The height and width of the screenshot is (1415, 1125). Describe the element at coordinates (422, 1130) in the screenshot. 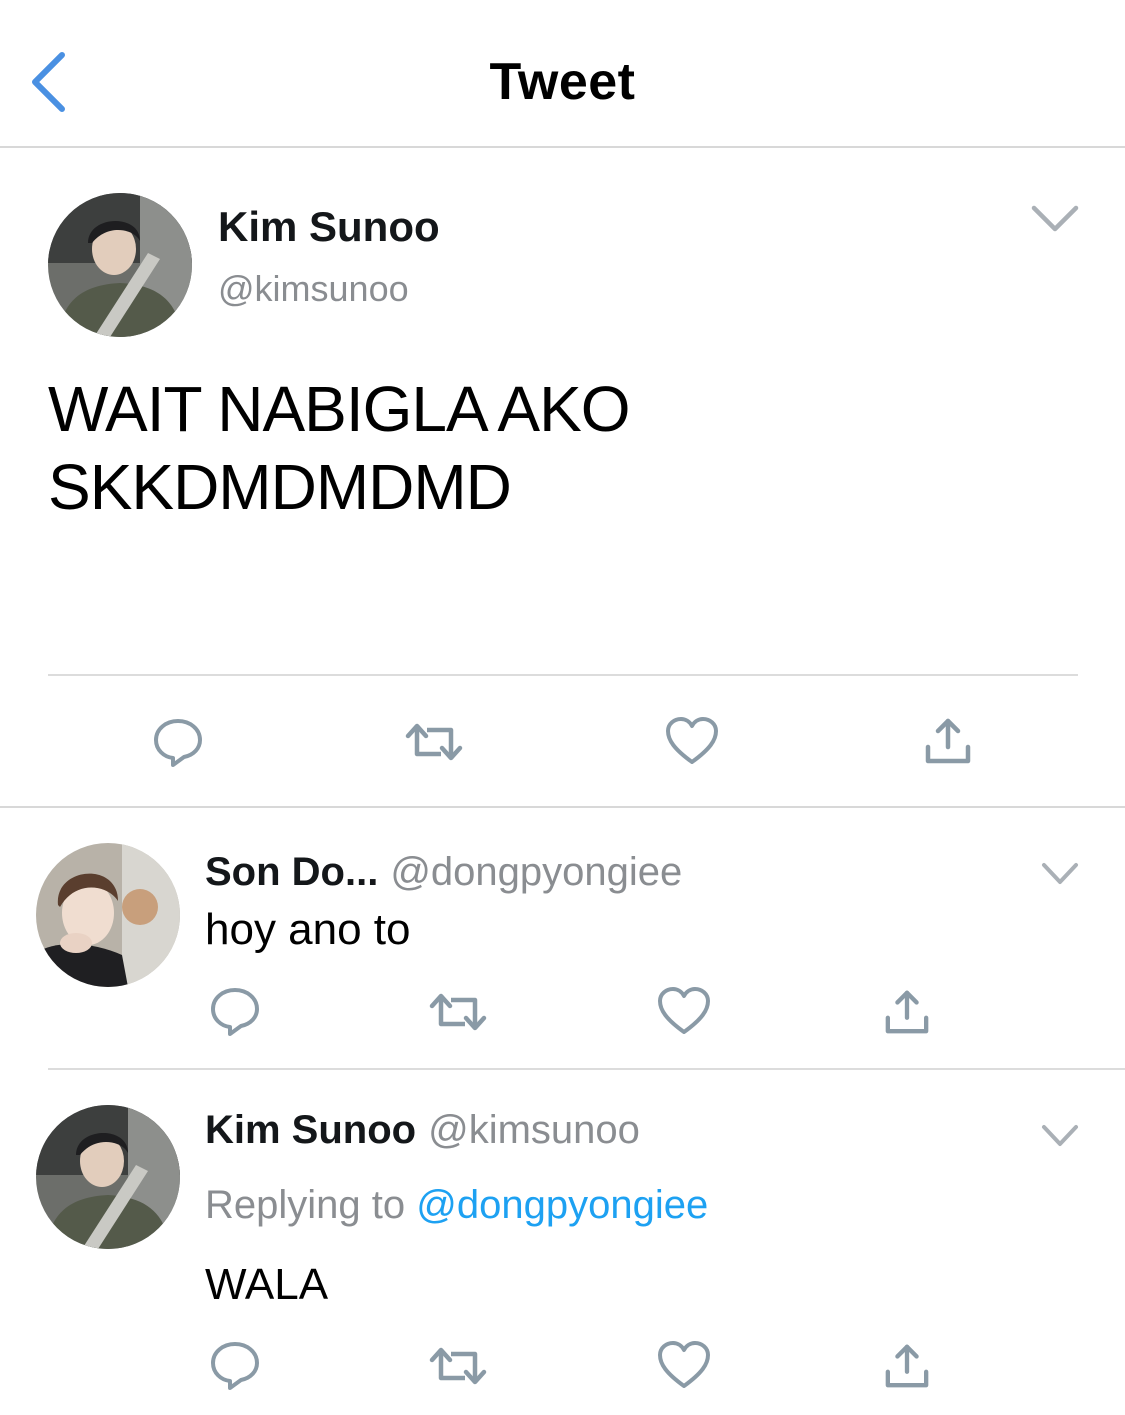

I see `reply-header: Kim Sunoo @kimsunoo` at that location.